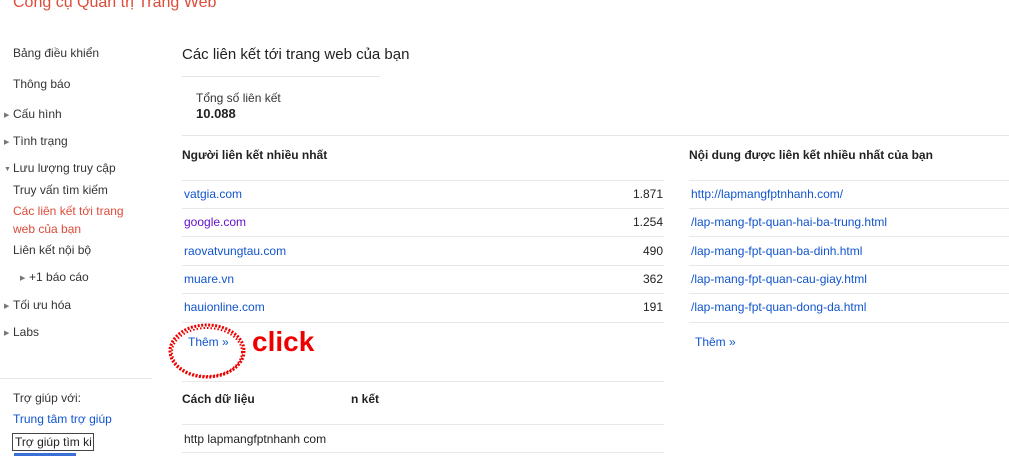 Image resolution: width=1009 pixels, height=456 pixels. What do you see at coordinates (40, 141) in the screenshot?
I see `sidebar-item-label: Tình trạng` at bounding box center [40, 141].